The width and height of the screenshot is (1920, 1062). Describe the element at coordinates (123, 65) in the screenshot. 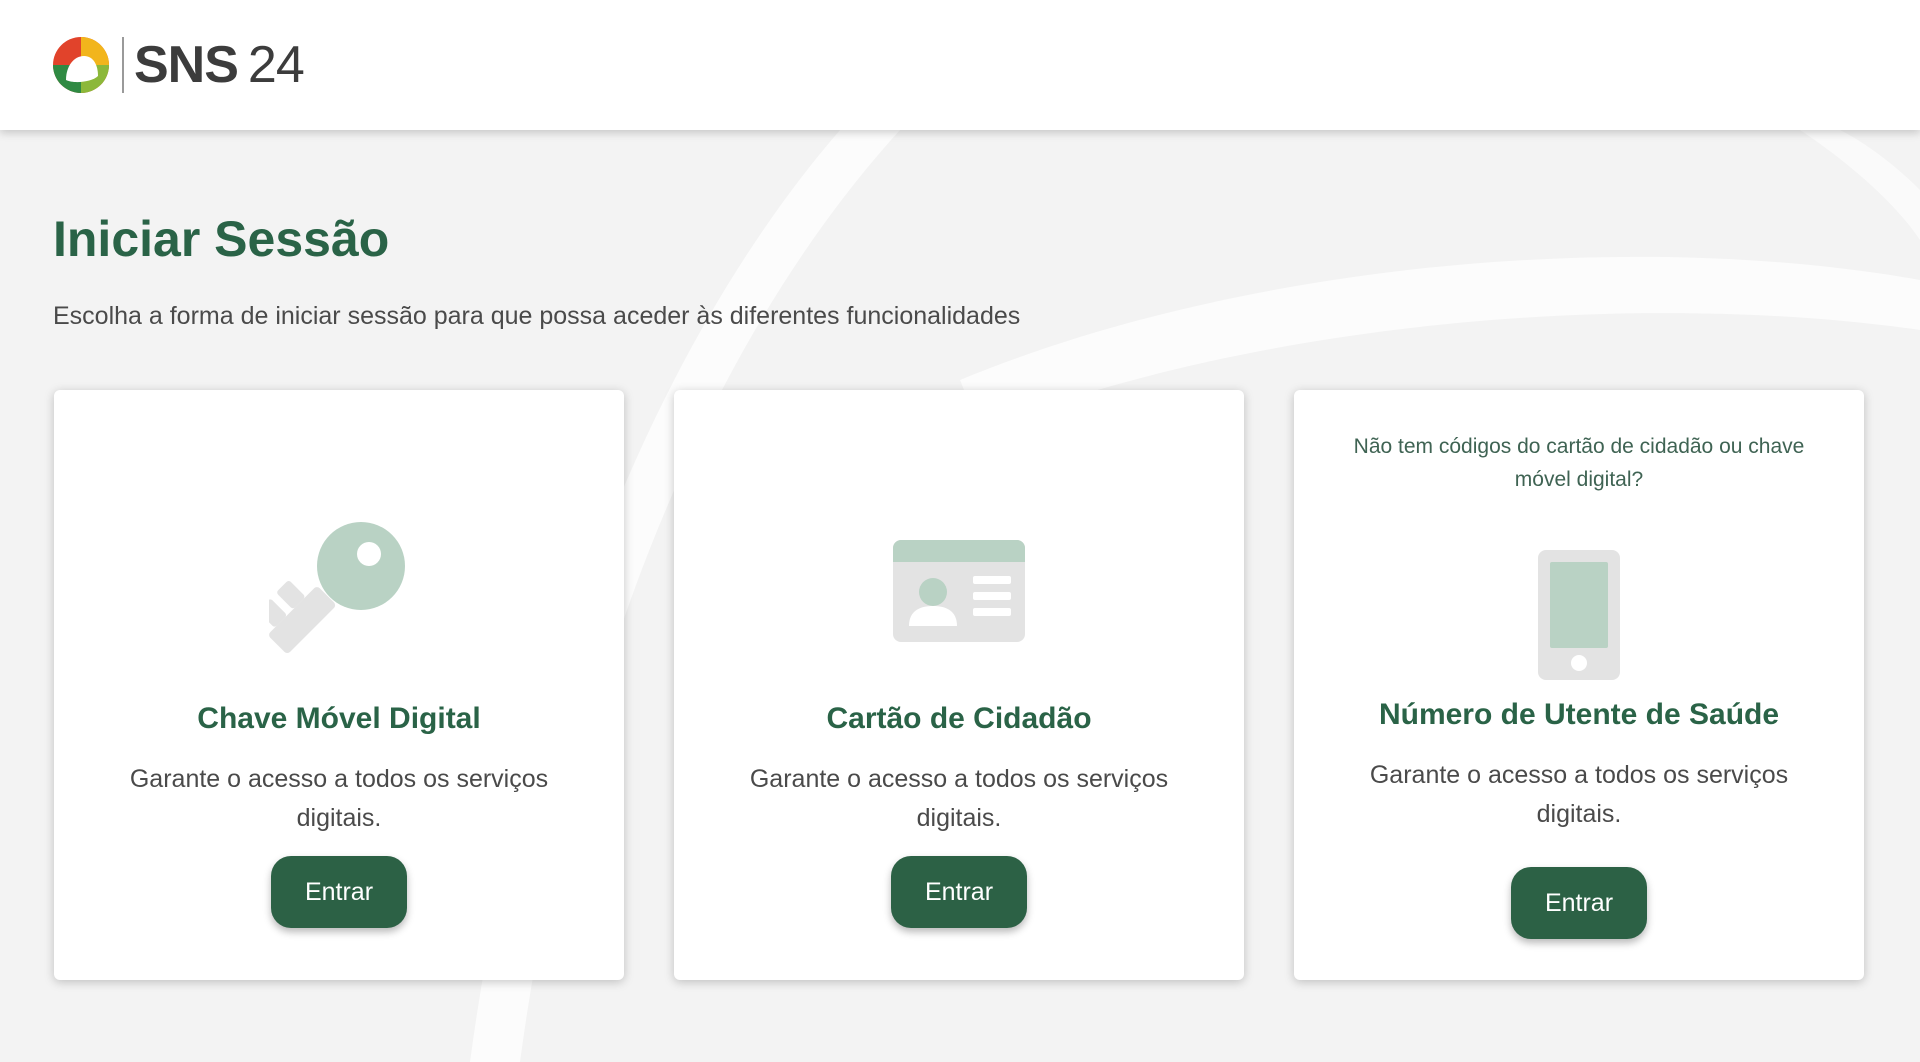

I see `logo-divider` at that location.